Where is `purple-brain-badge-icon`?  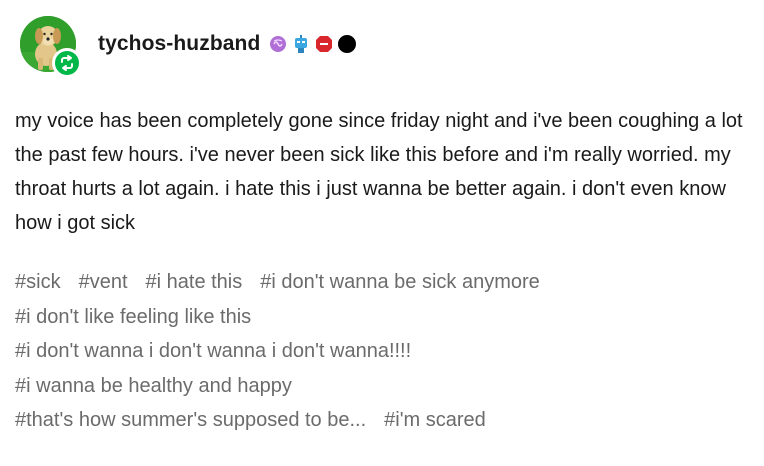 purple-brain-badge-icon is located at coordinates (278, 44).